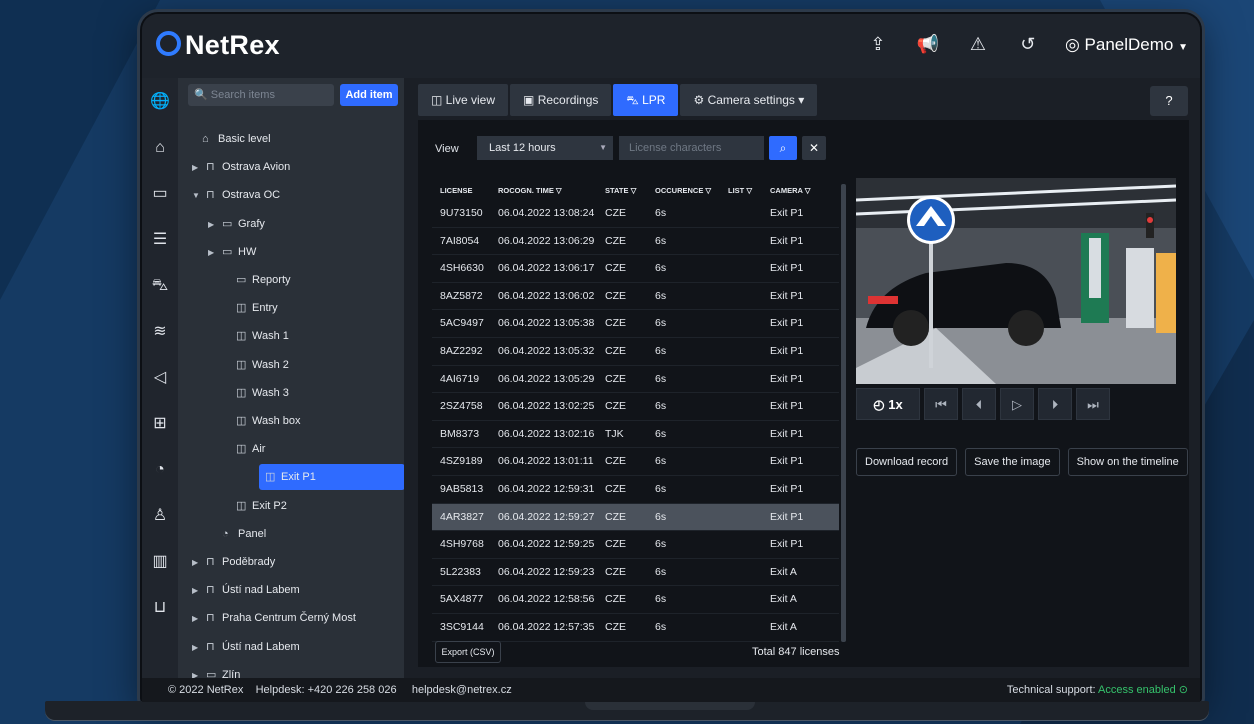 This screenshot has height=724, width=1254. I want to click on table-cell: 06.04.2022 12:59:25, so click(546, 544).